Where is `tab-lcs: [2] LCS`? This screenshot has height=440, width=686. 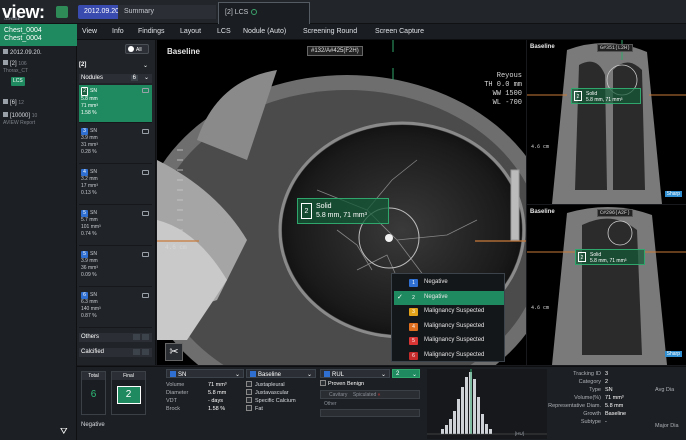 tab-lcs: [2] LCS is located at coordinates (264, 13).